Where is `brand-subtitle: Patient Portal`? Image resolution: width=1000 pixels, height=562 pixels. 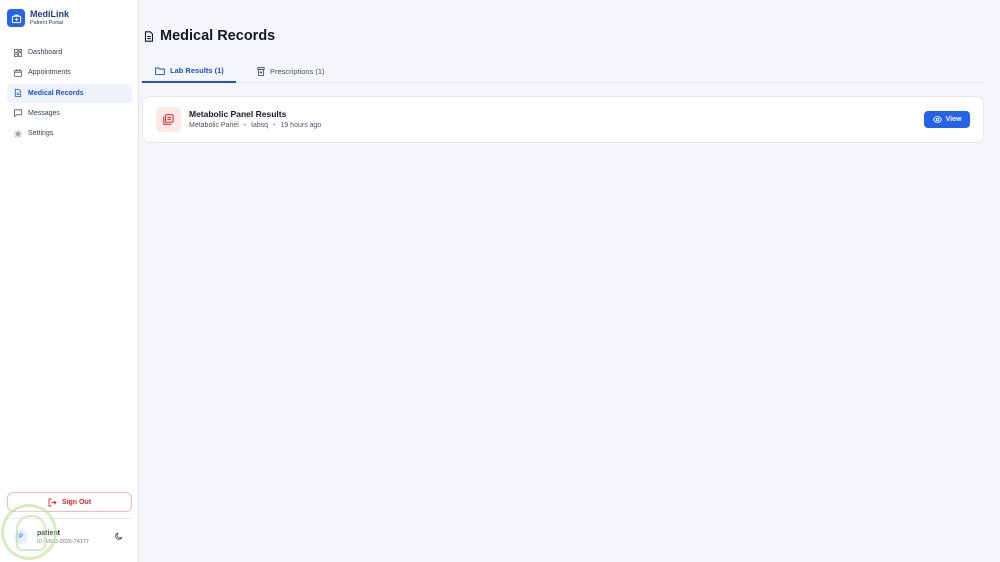 brand-subtitle: Patient Portal is located at coordinates (47, 23).